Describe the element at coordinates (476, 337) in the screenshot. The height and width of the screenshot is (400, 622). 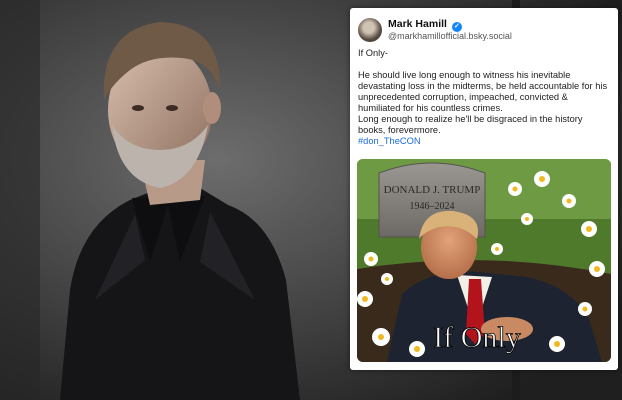
I see `meme-caption: If Only` at that location.